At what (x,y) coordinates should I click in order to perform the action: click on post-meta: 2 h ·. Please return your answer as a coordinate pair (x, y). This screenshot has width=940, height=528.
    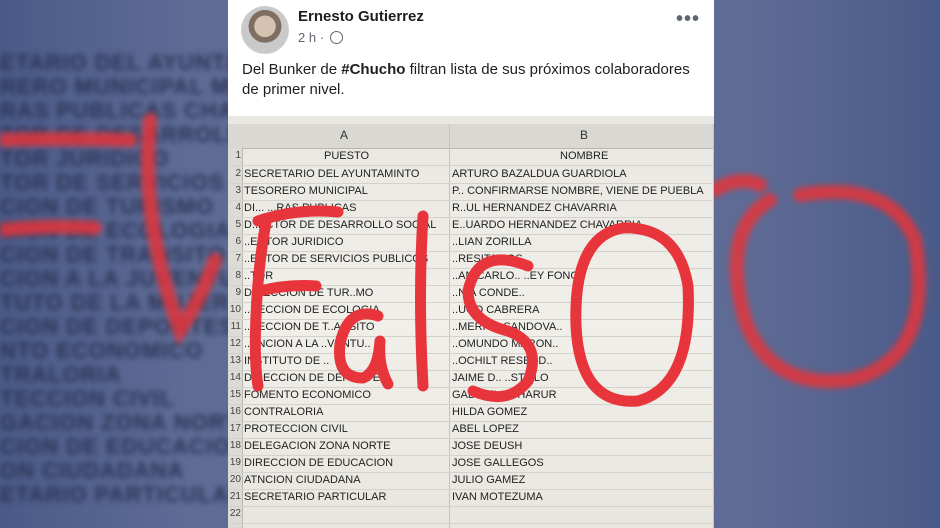
    Looking at the image, I should click on (320, 37).